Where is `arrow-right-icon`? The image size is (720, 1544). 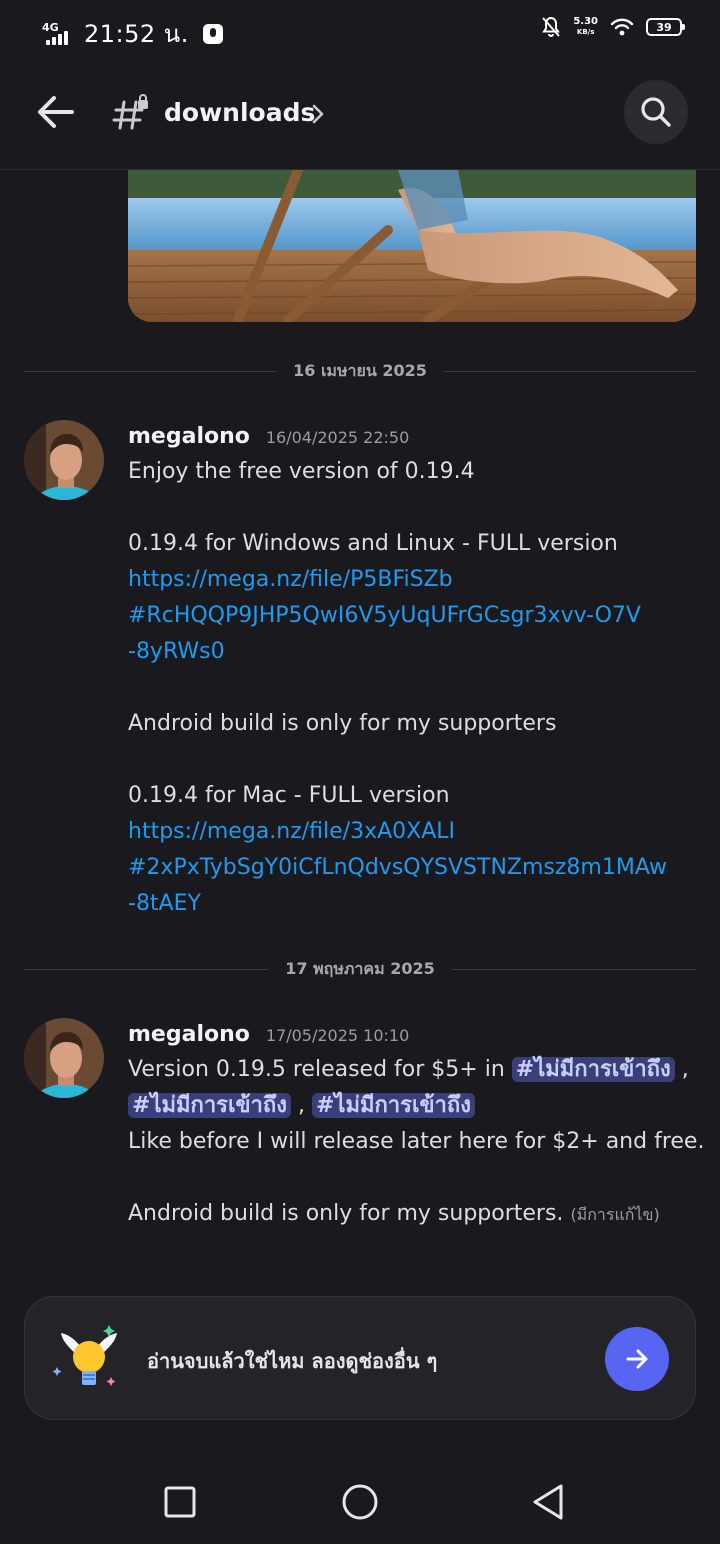
arrow-right-icon is located at coordinates (637, 1359).